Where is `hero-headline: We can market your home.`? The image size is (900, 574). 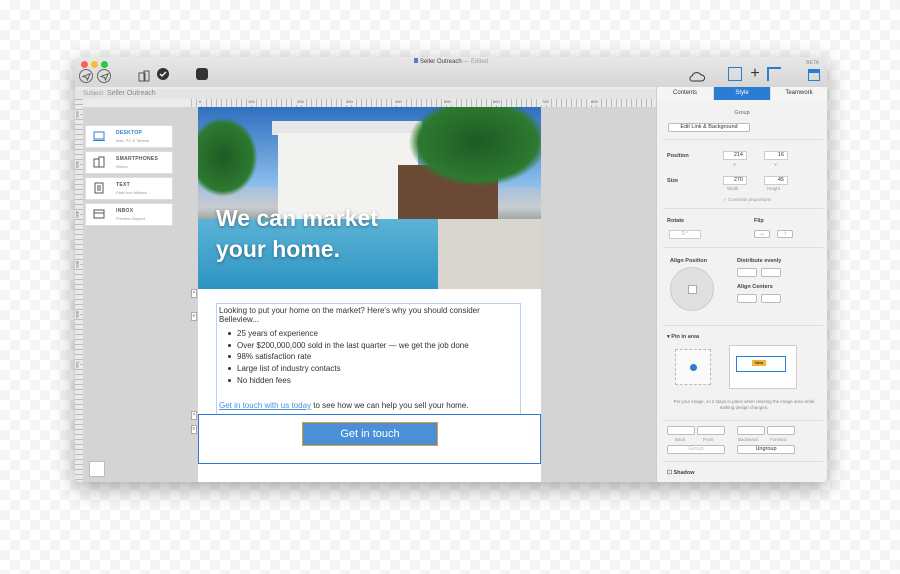 hero-headline: We can market your home. is located at coordinates (297, 234).